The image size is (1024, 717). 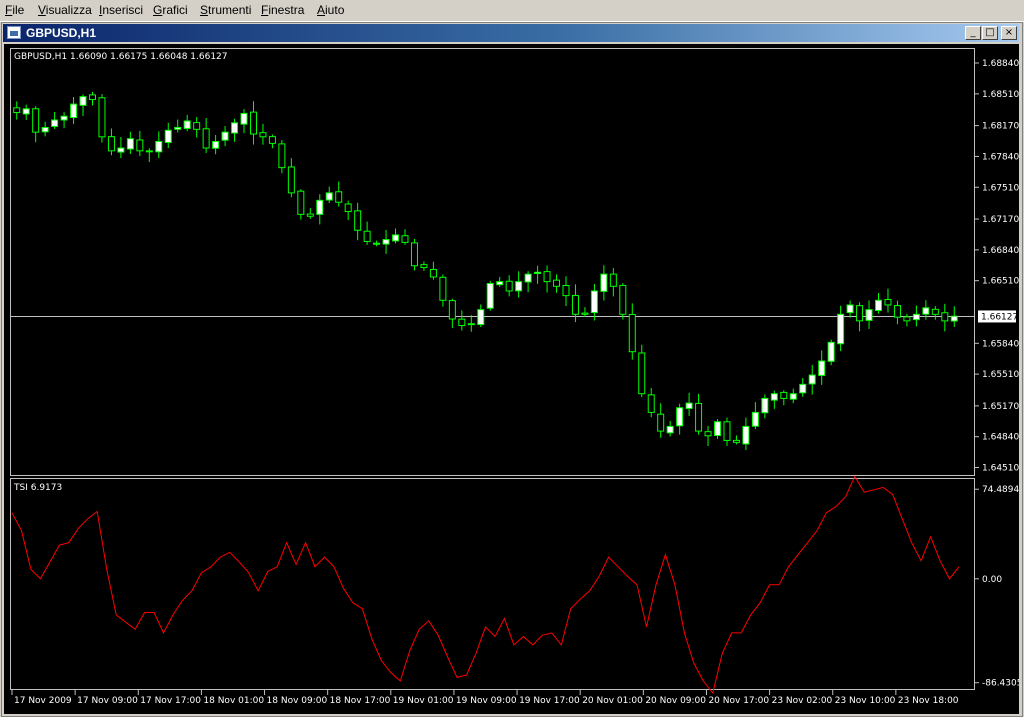 I want to click on price-tick-label: 1.67510, so click(x=1000, y=188).